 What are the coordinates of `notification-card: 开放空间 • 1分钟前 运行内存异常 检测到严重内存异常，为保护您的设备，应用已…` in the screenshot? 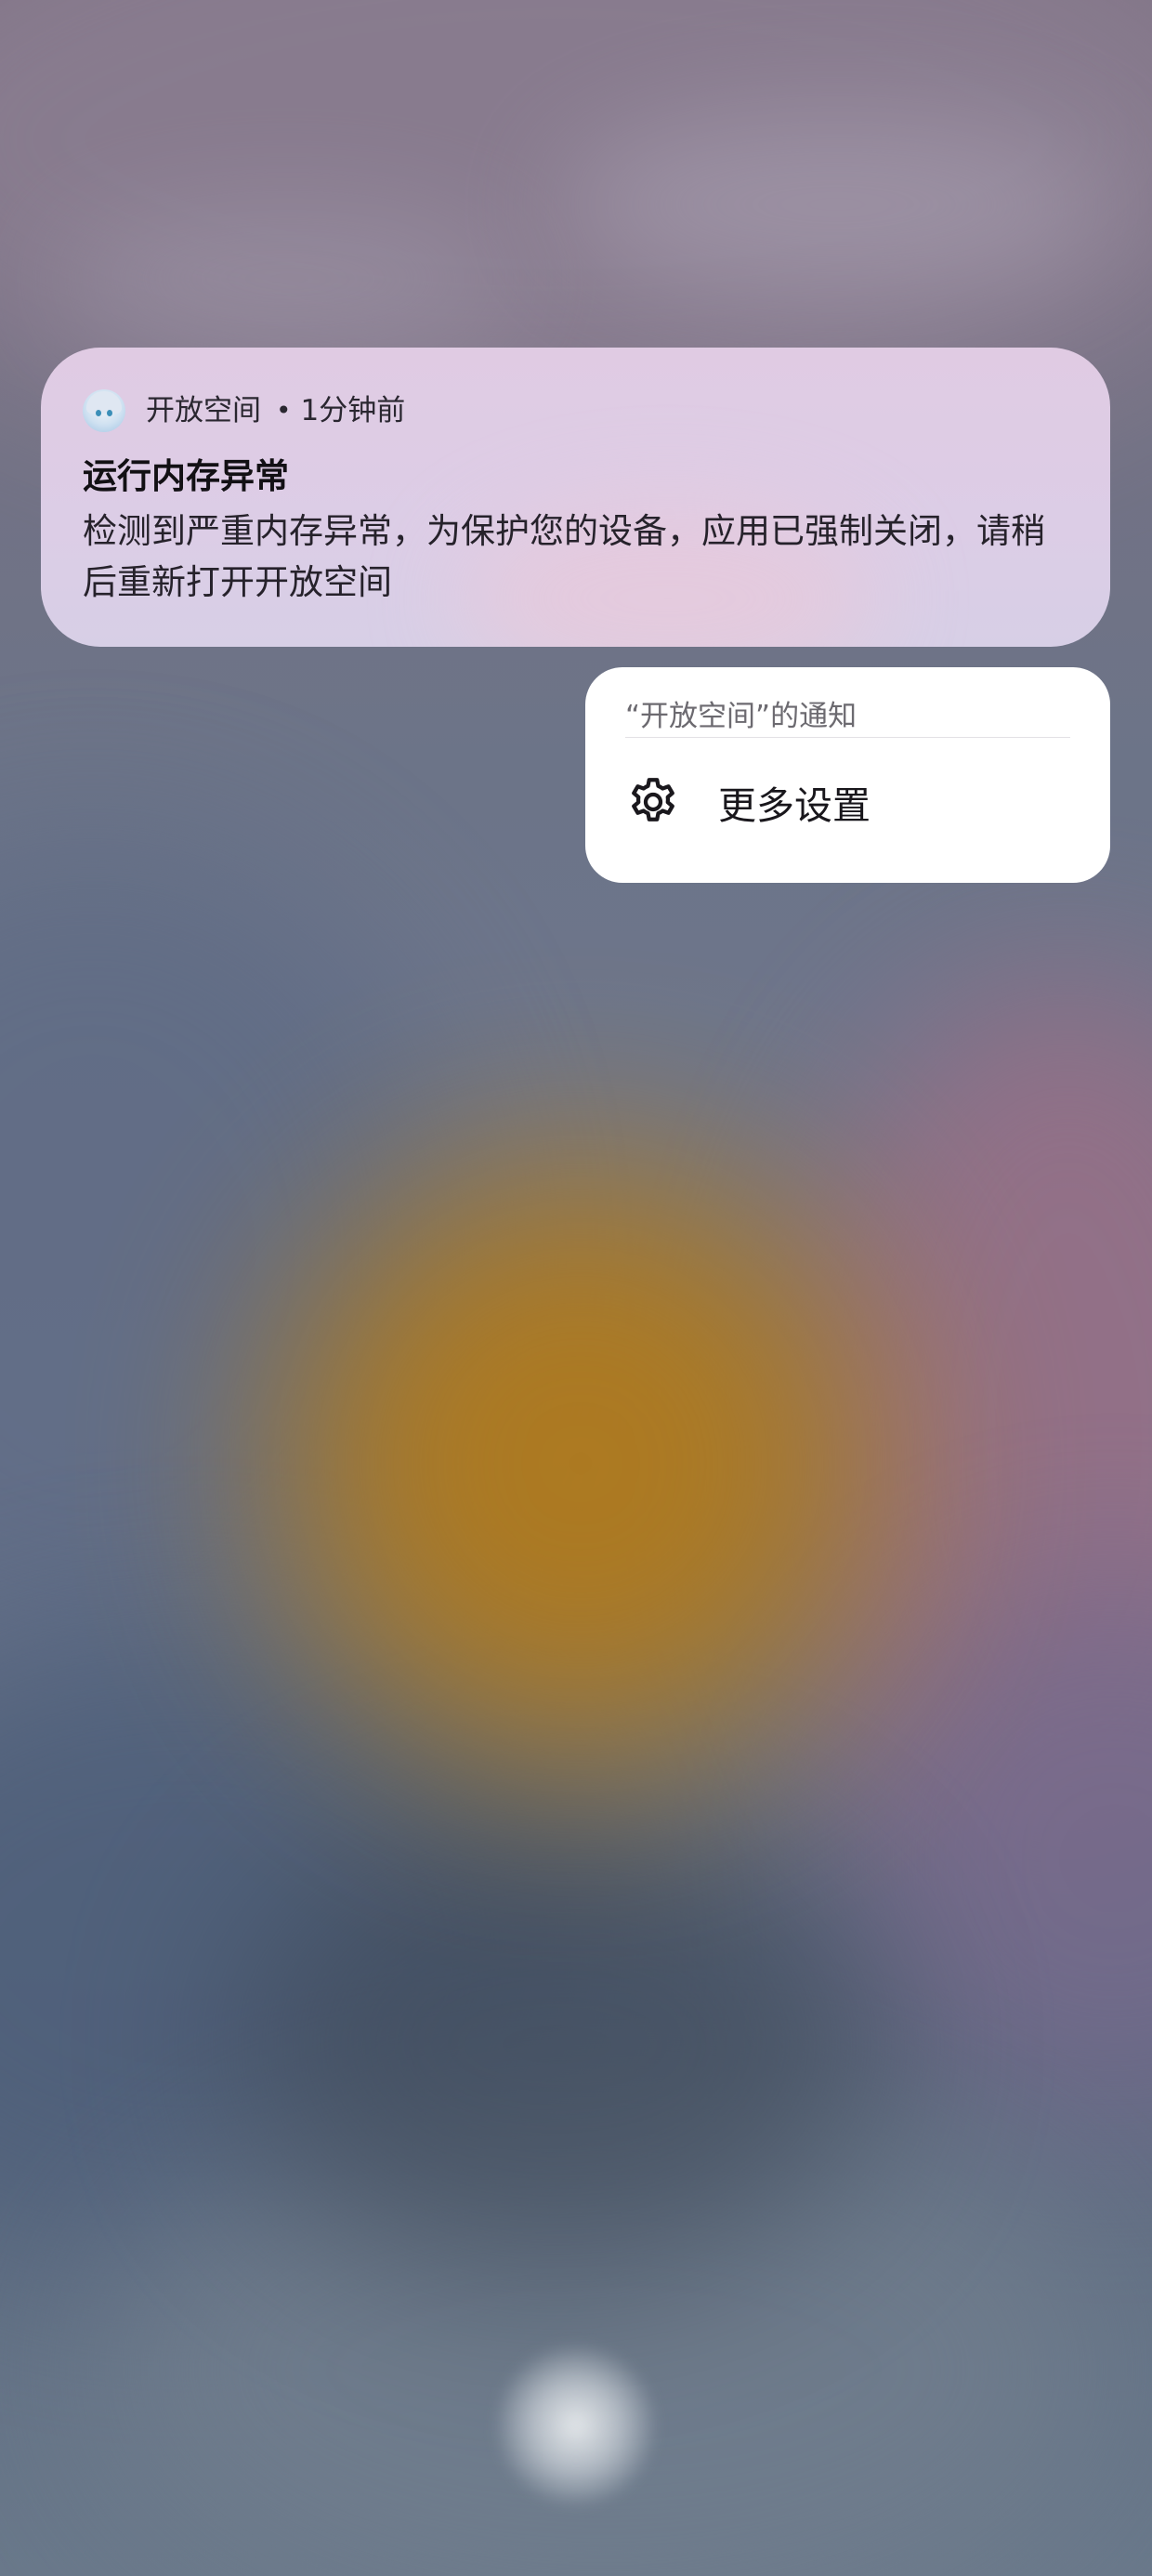 It's located at (575, 497).